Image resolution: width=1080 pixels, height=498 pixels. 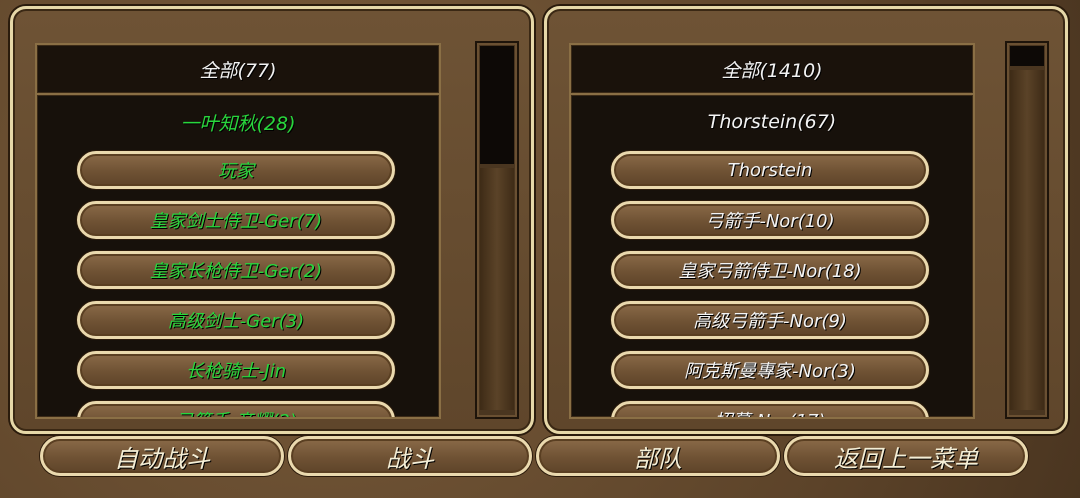 I want to click on left-unit-button: 弓箭手-帝耀(2), so click(x=236, y=409).